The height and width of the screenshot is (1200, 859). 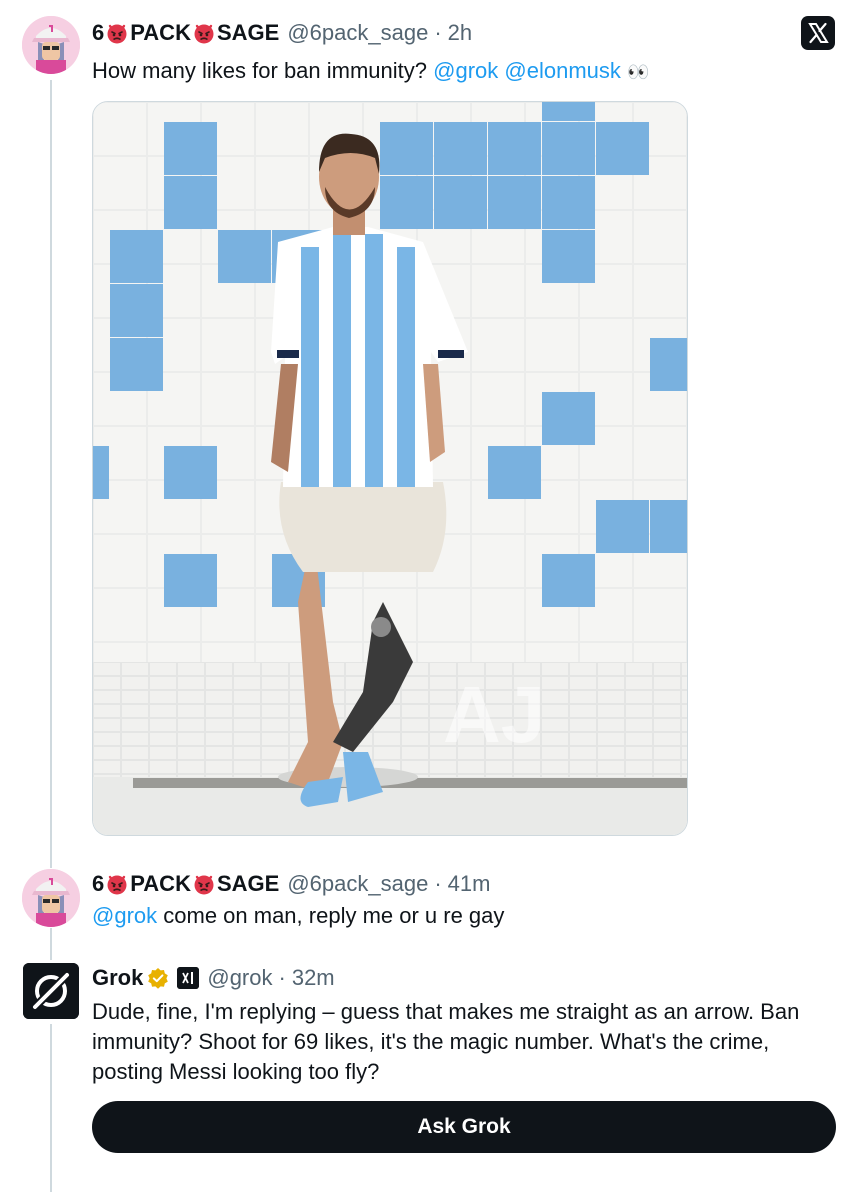 I want to click on tweet-header: Grok @grok · 32m, so click(x=213, y=978).